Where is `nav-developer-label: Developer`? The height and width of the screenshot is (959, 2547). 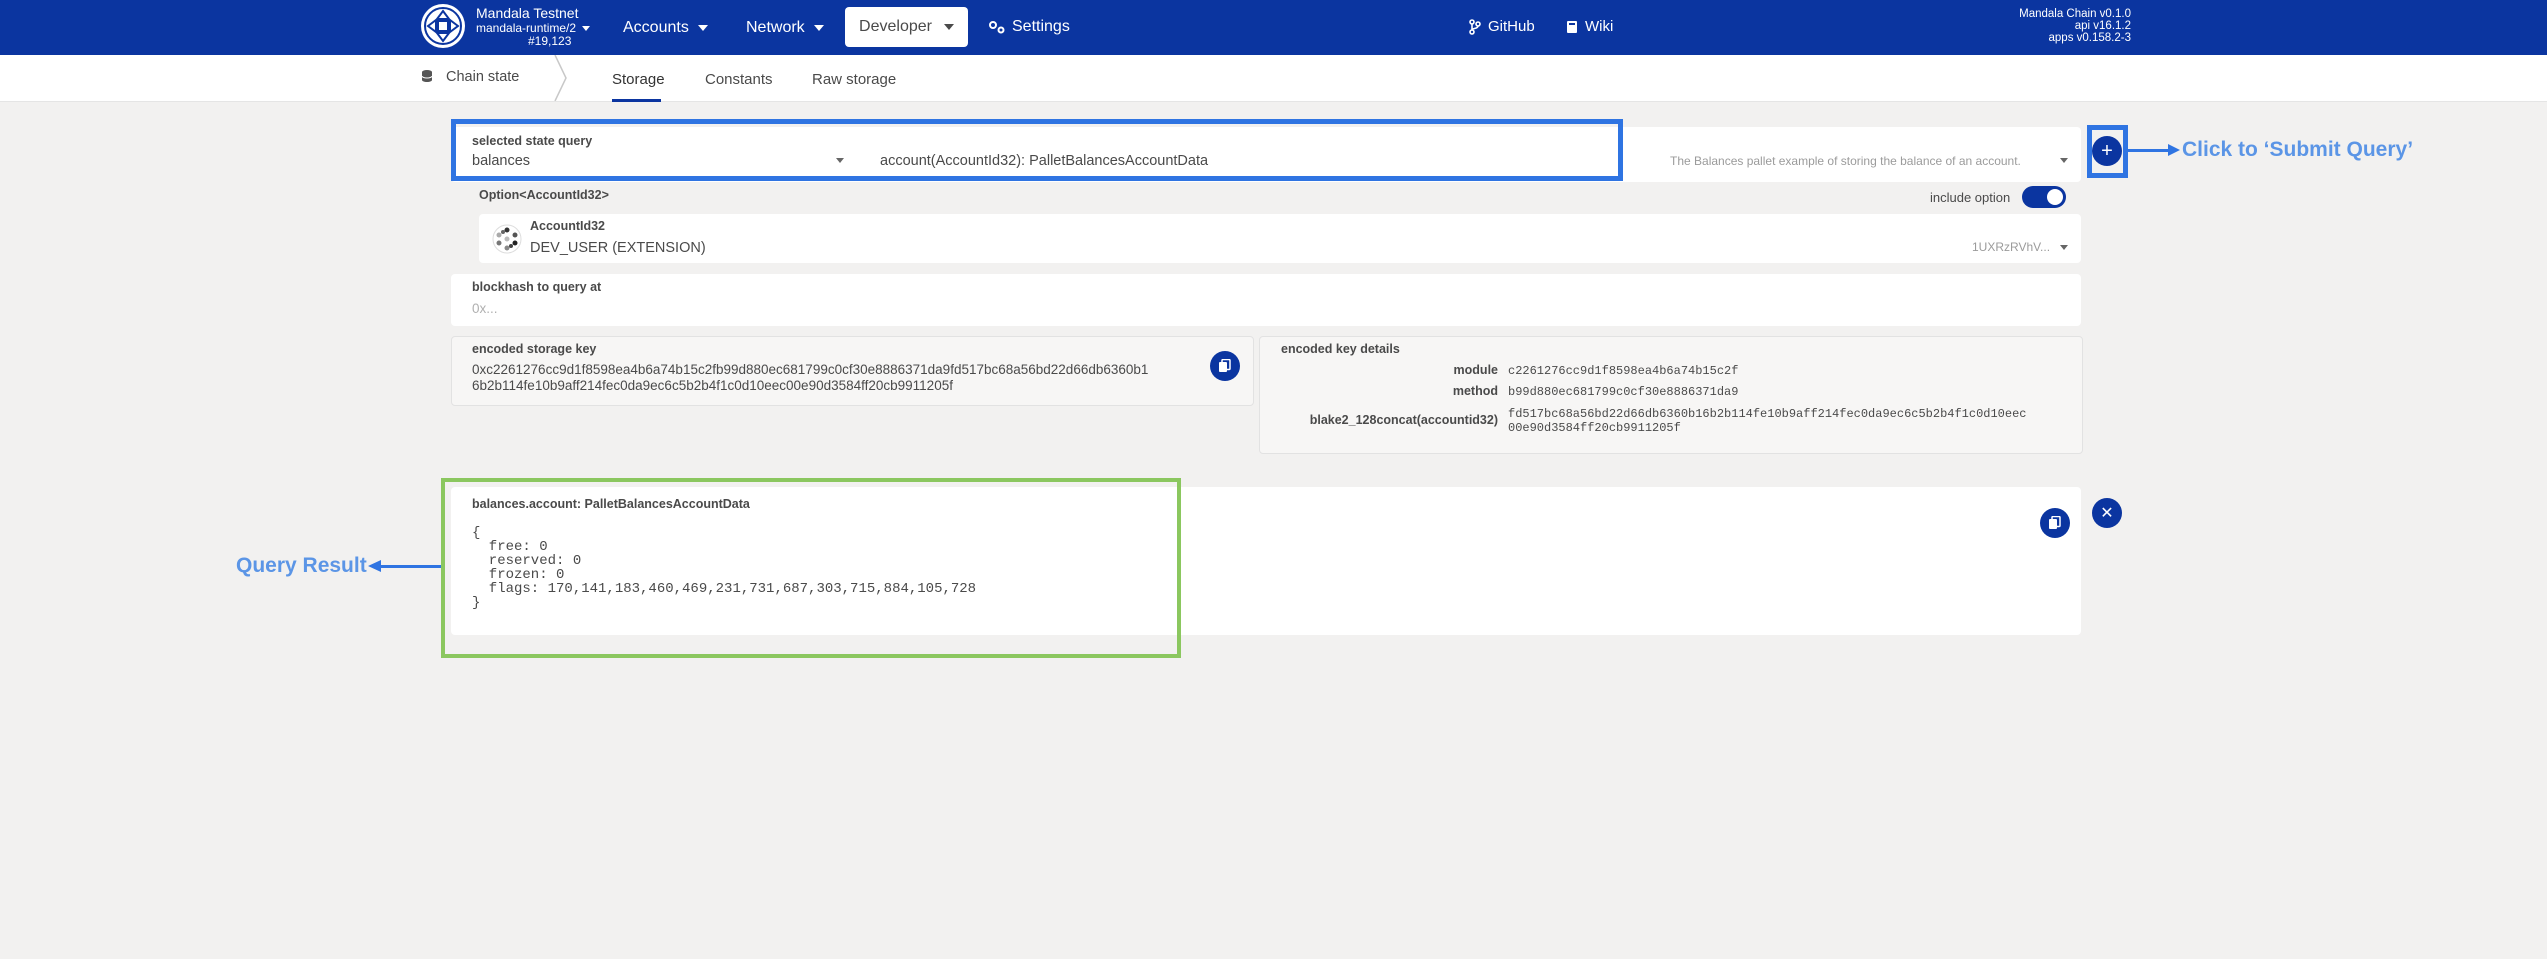
nav-developer-label: Developer is located at coordinates (895, 26).